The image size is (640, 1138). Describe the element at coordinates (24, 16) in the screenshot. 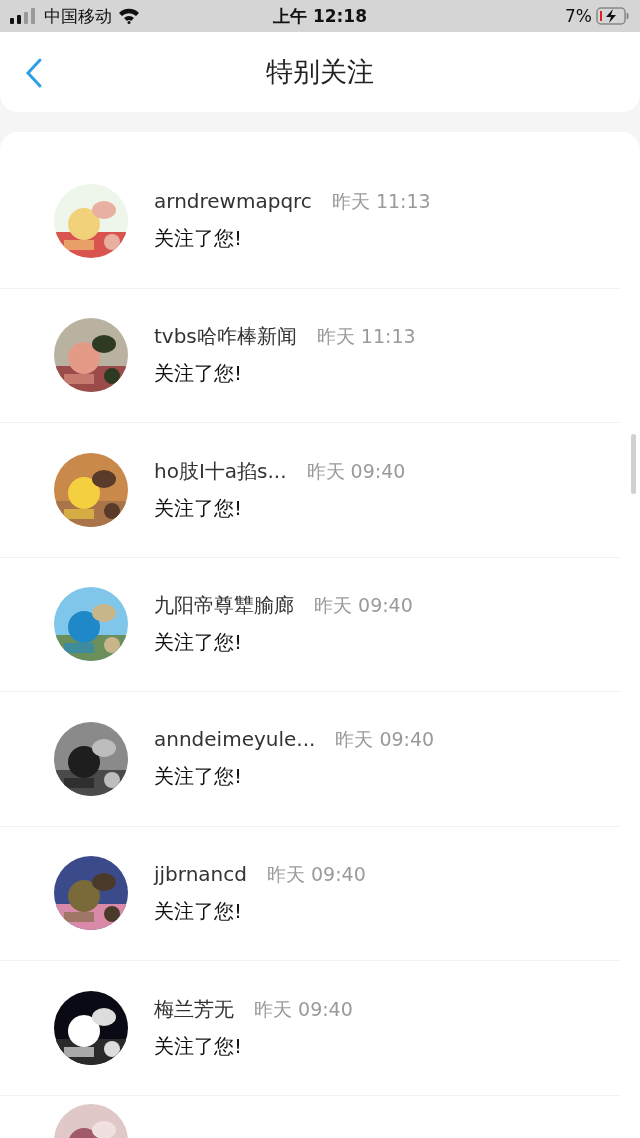

I see `signal-icon` at that location.